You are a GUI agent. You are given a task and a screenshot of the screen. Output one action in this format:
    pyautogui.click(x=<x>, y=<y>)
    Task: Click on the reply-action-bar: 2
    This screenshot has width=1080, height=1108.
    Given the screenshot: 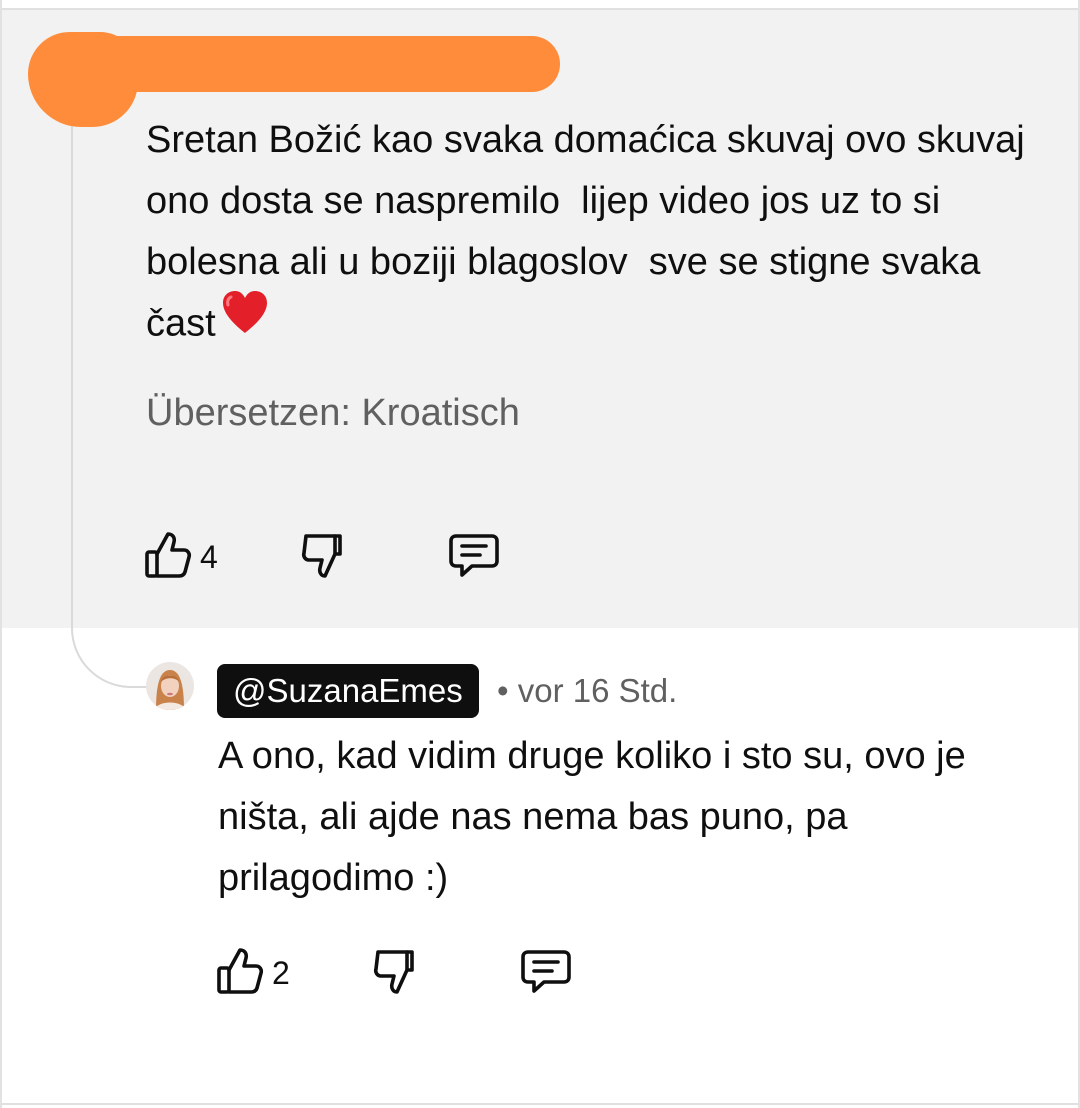 What is the action you would take?
    pyautogui.click(x=394, y=973)
    